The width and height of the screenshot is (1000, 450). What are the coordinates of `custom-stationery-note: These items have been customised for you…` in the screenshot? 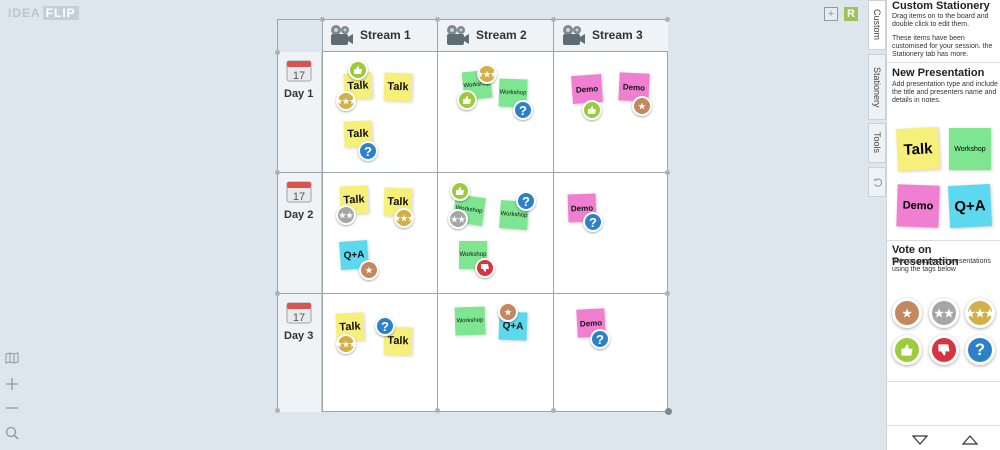 It's located at (942, 46).